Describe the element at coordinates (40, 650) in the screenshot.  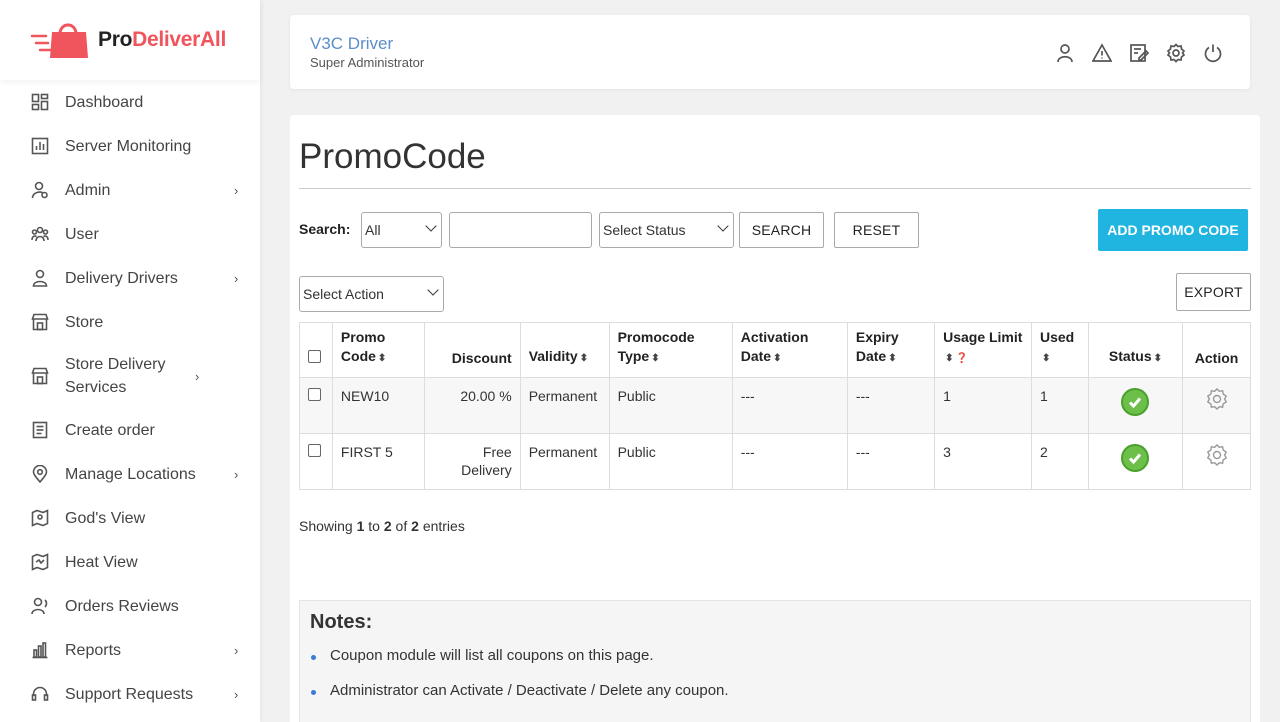
I see `bar-chart-icon` at that location.